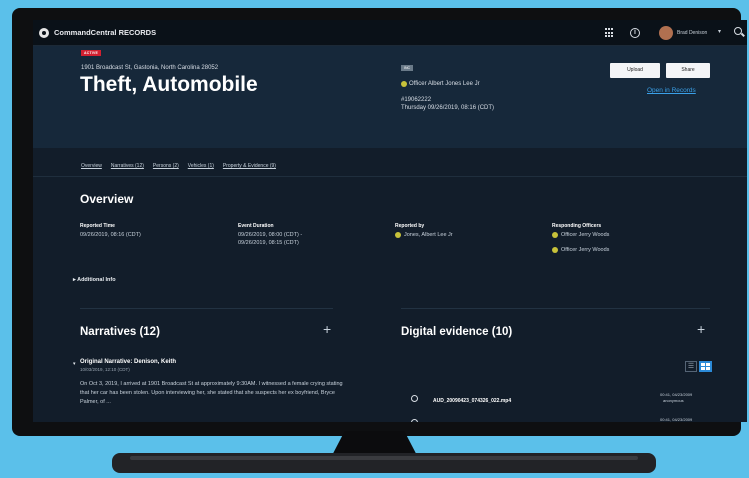 The width and height of the screenshot is (749, 478). What do you see at coordinates (105, 32) in the screenshot?
I see `app-title: CommandCentral RECORDS` at bounding box center [105, 32].